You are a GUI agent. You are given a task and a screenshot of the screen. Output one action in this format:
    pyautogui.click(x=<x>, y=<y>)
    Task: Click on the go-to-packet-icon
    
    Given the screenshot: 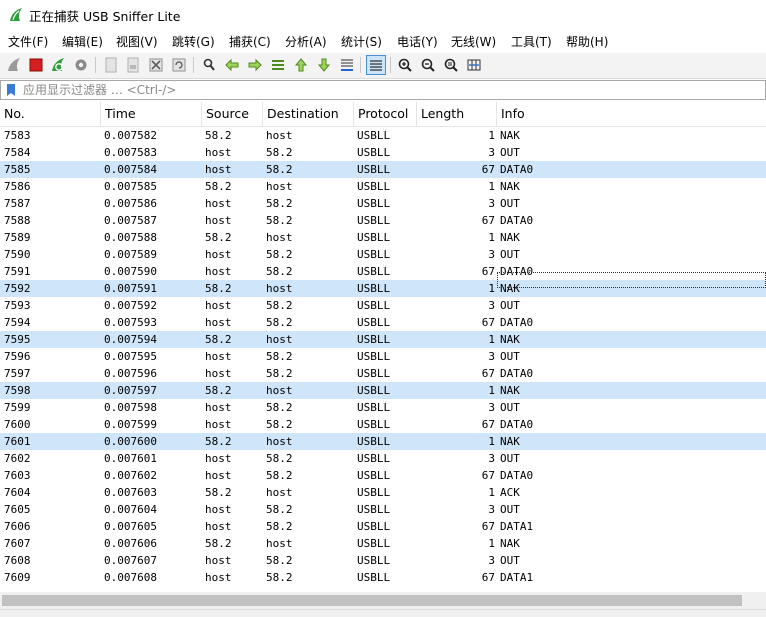 What is the action you would take?
    pyautogui.click(x=278, y=65)
    